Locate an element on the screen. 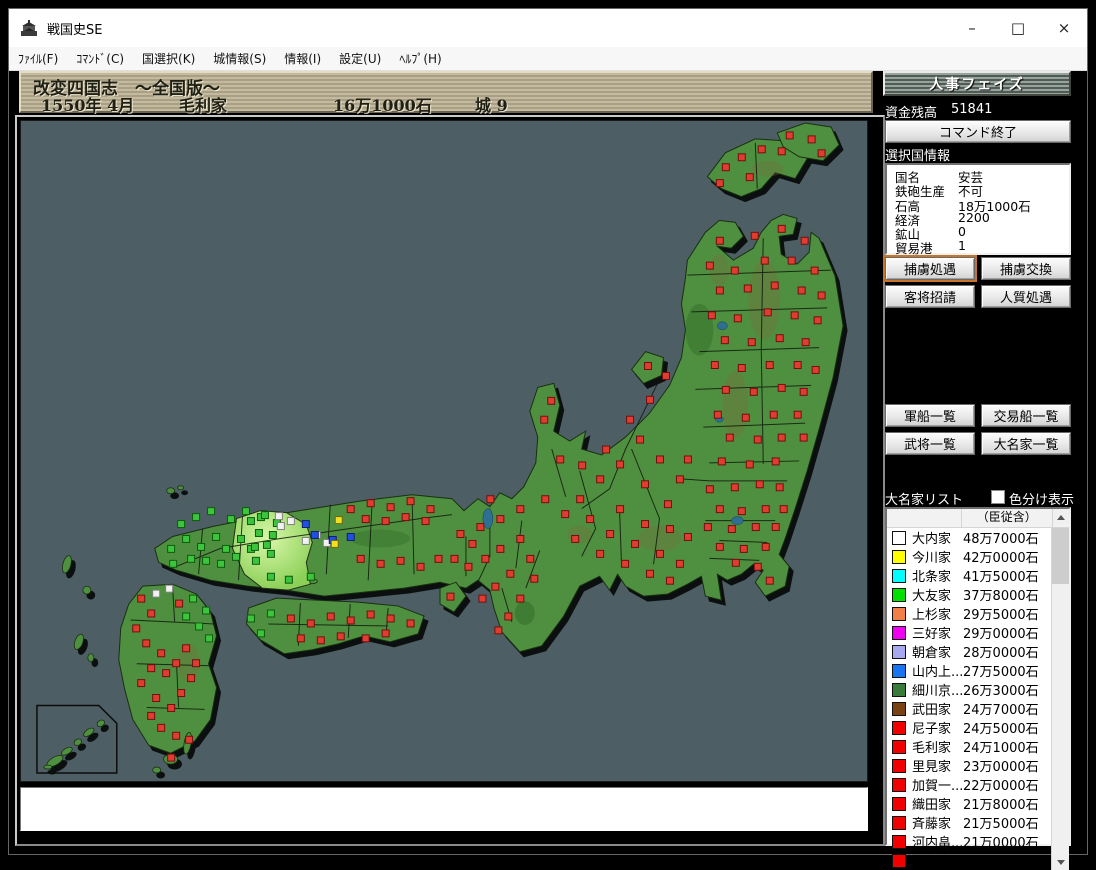 The image size is (1096, 870). end-command-button: コマンド終了 is located at coordinates (978, 131).